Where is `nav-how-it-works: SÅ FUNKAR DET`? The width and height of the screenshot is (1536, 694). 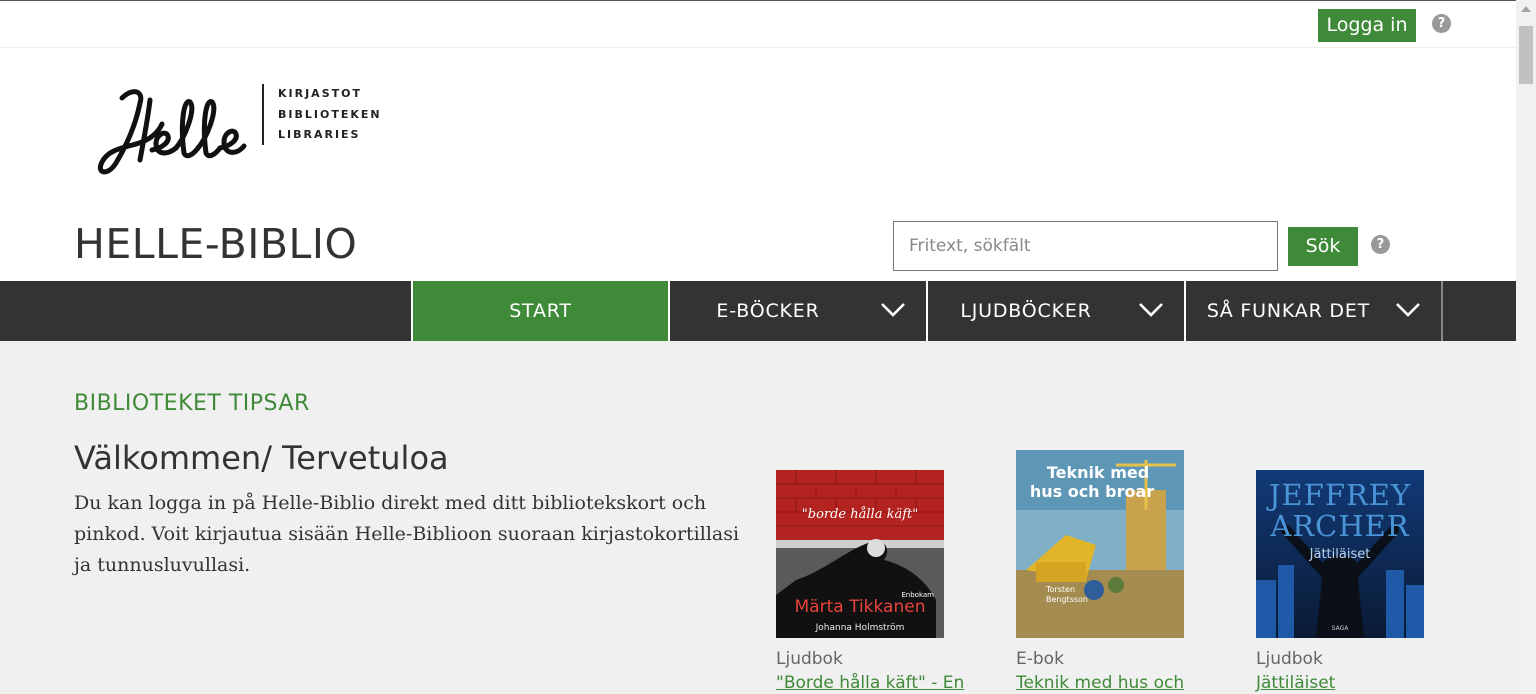
nav-how-it-works: SÅ FUNKAR DET is located at coordinates (1312, 311).